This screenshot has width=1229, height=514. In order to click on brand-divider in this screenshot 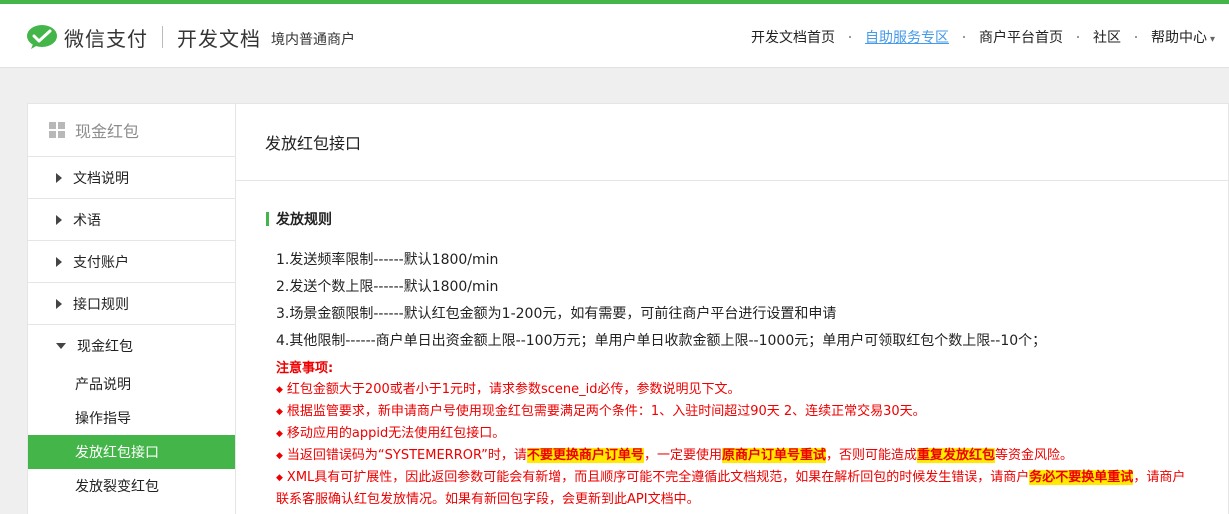, I will do `click(162, 37)`.